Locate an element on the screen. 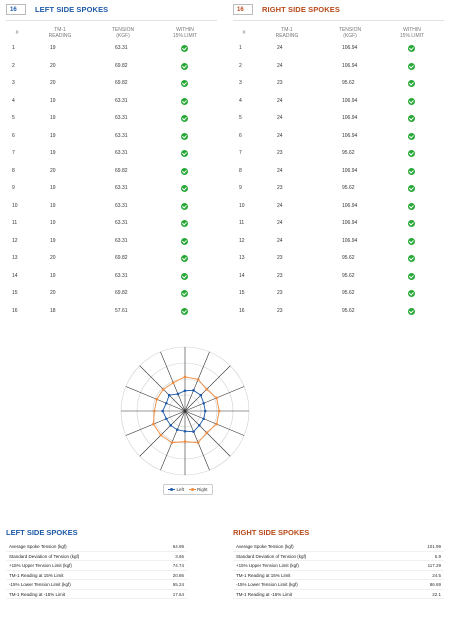 The image size is (451, 640). legend-label-left: Left is located at coordinates (180, 489).